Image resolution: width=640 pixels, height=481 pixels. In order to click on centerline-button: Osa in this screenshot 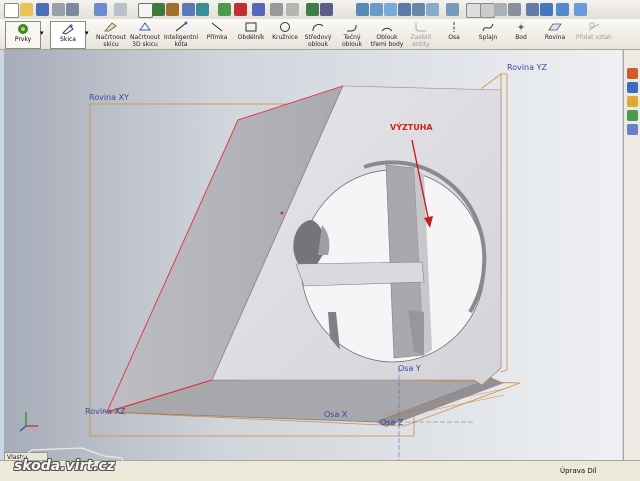, I will do `click(454, 31)`.